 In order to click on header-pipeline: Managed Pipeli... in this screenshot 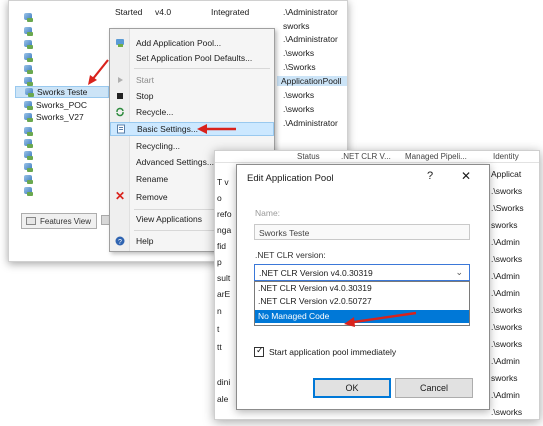, I will do `click(436, 156)`.